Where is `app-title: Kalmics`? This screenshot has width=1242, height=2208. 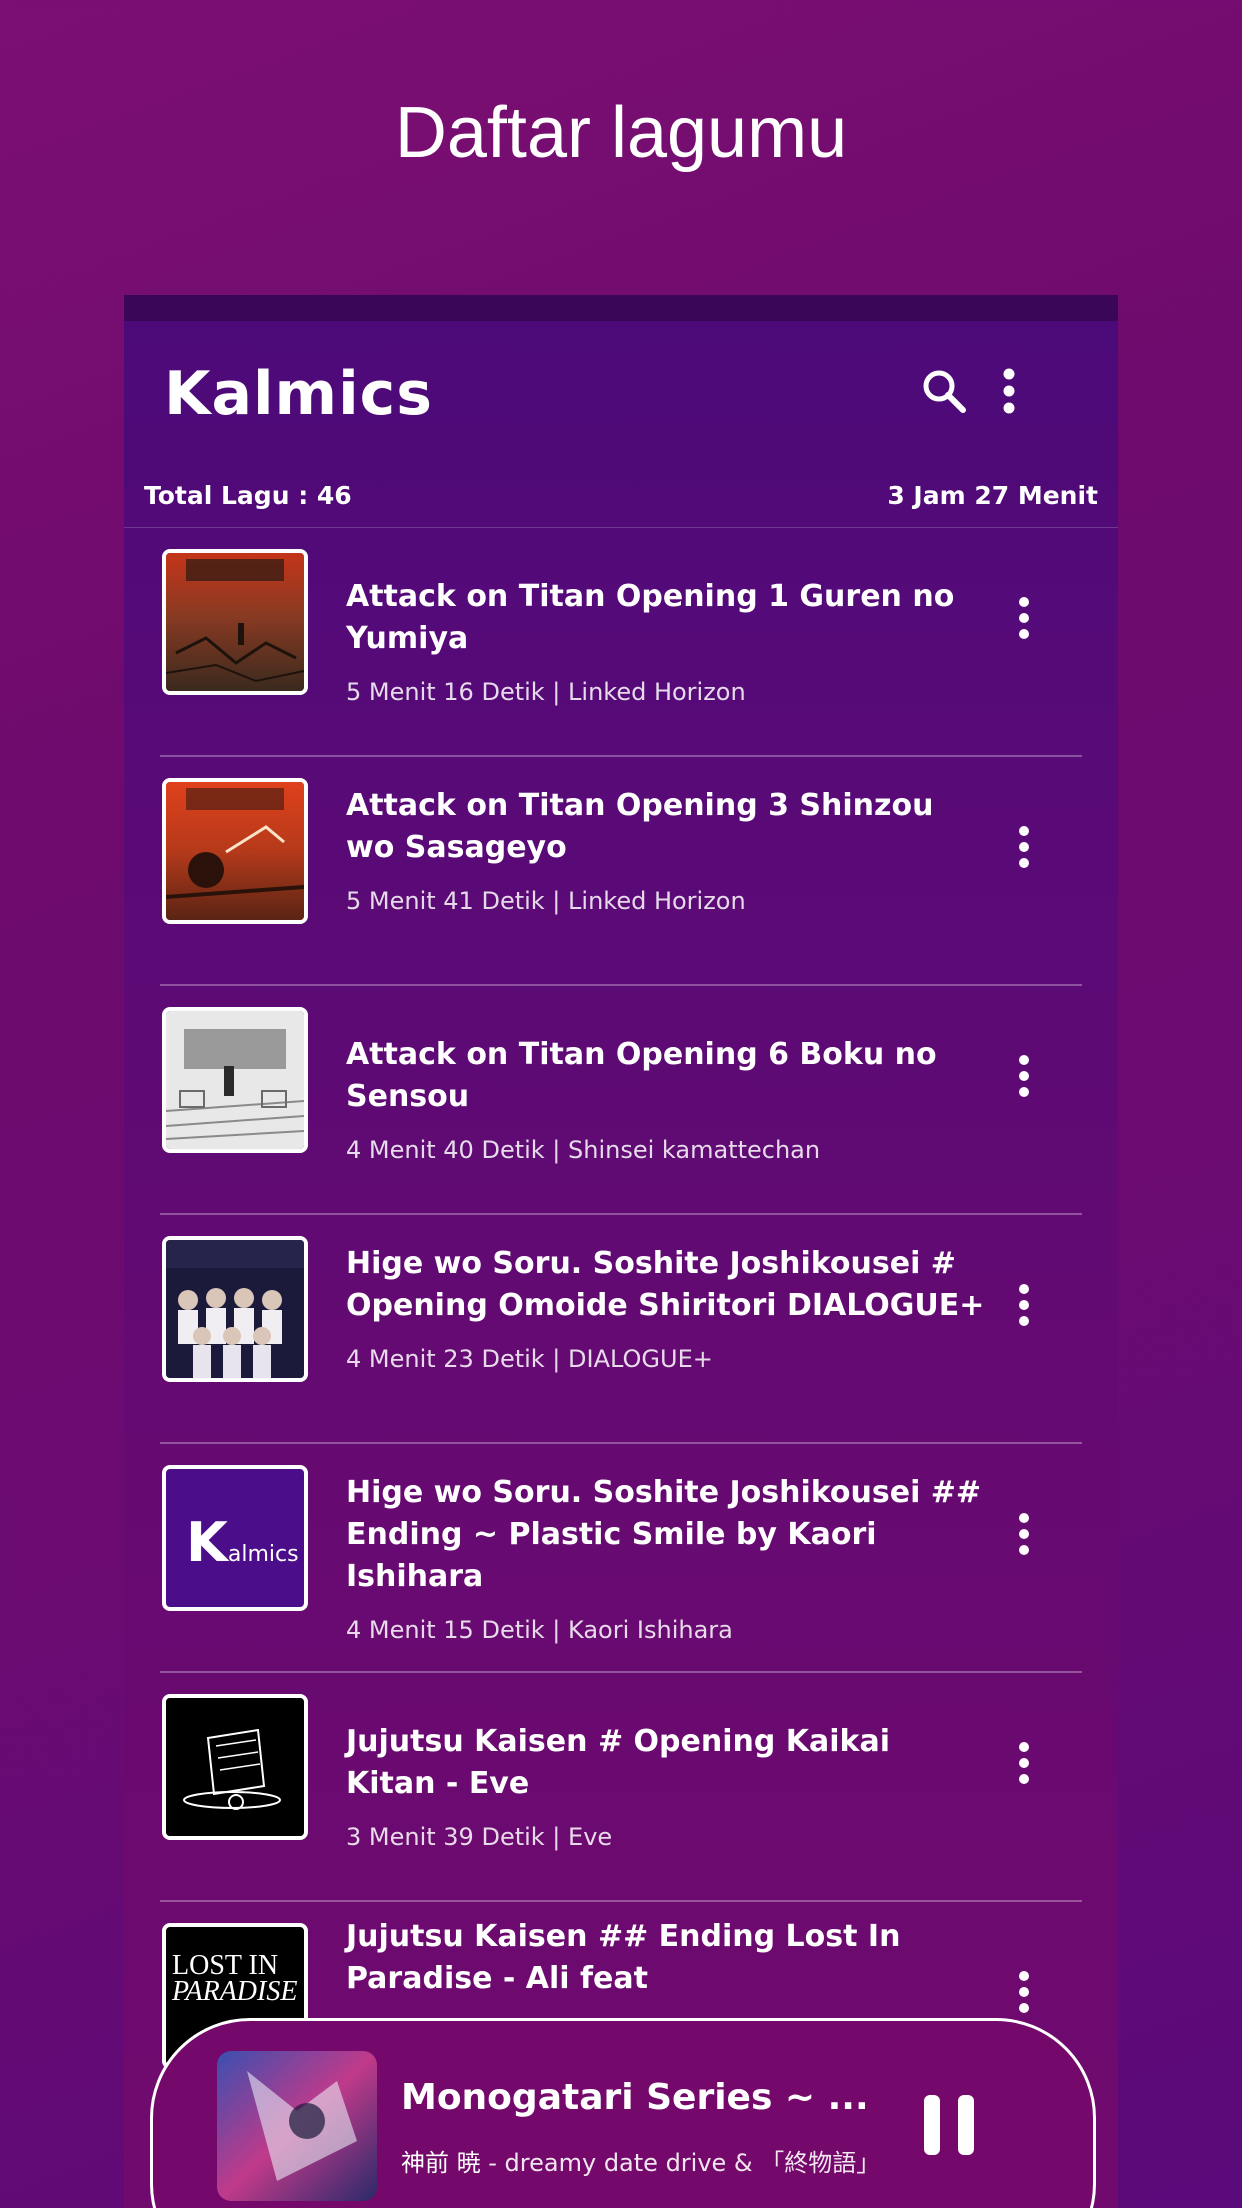 app-title: Kalmics is located at coordinates (298, 394).